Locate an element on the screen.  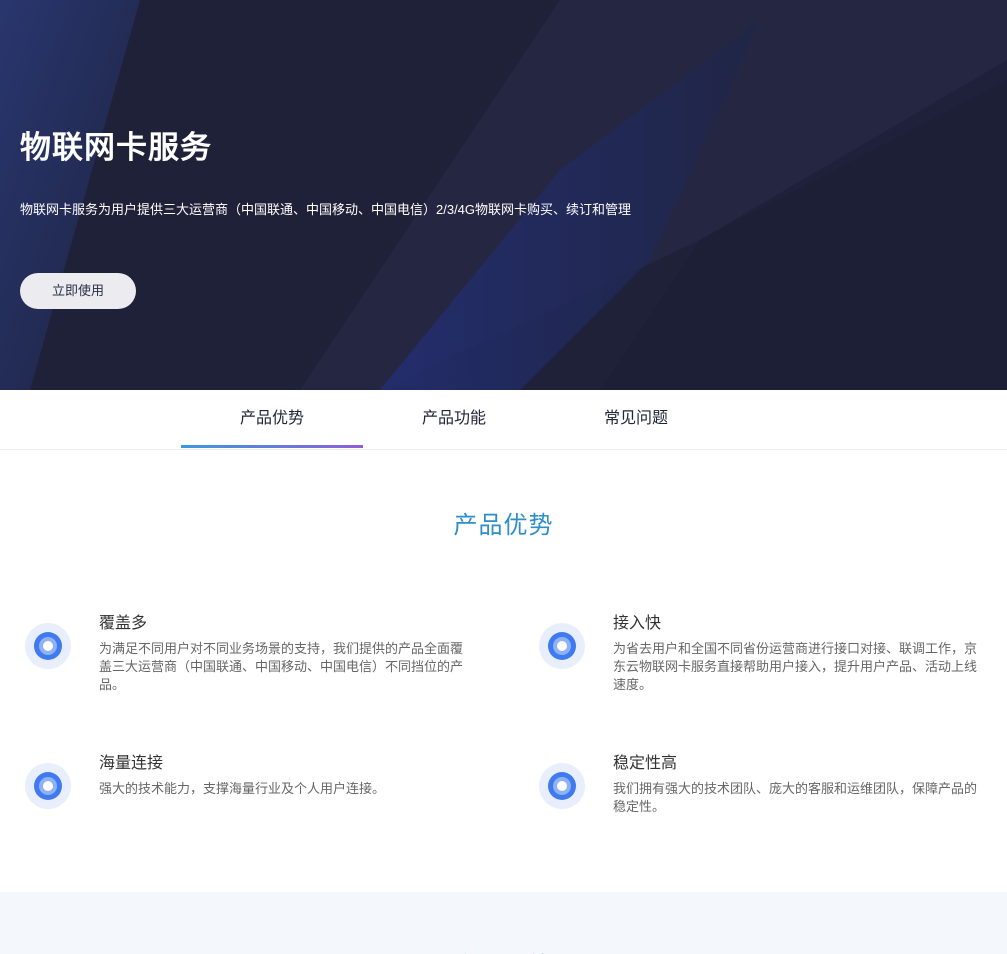
tab-advantages: 产品优势 is located at coordinates (272, 419).